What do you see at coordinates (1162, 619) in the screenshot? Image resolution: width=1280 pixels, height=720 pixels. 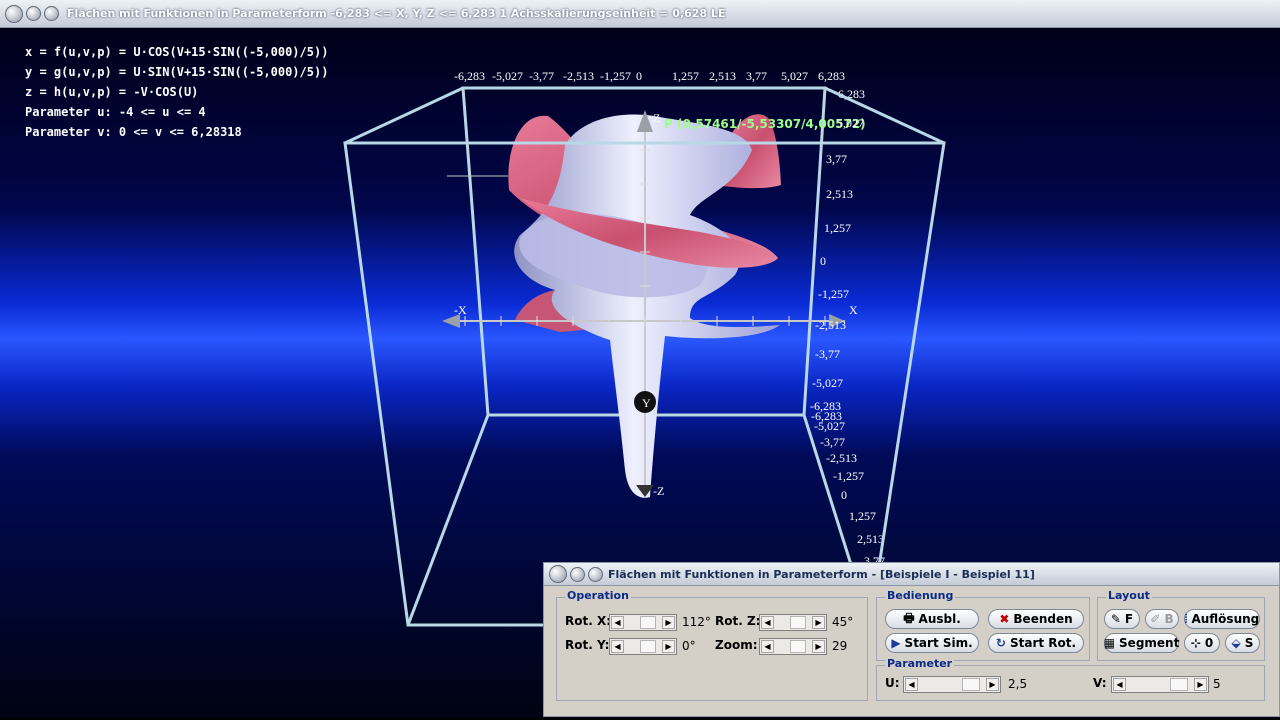 I see `b-button: ✐ B` at bounding box center [1162, 619].